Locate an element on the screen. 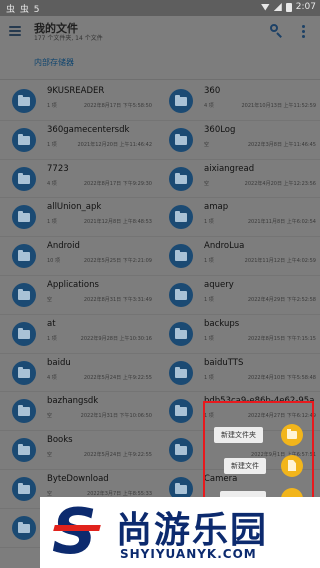 The height and width of the screenshot is (568, 320). folder-item: 7723 4 项 2022年8月17日 下午9:29:30 is located at coordinates (79, 179).